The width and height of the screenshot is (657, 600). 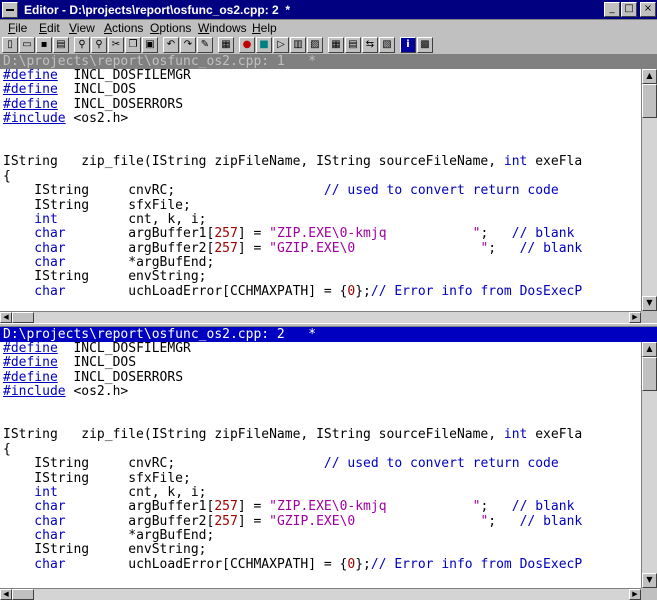 I want to click on help-book-icon: ▩, so click(x=425, y=45).